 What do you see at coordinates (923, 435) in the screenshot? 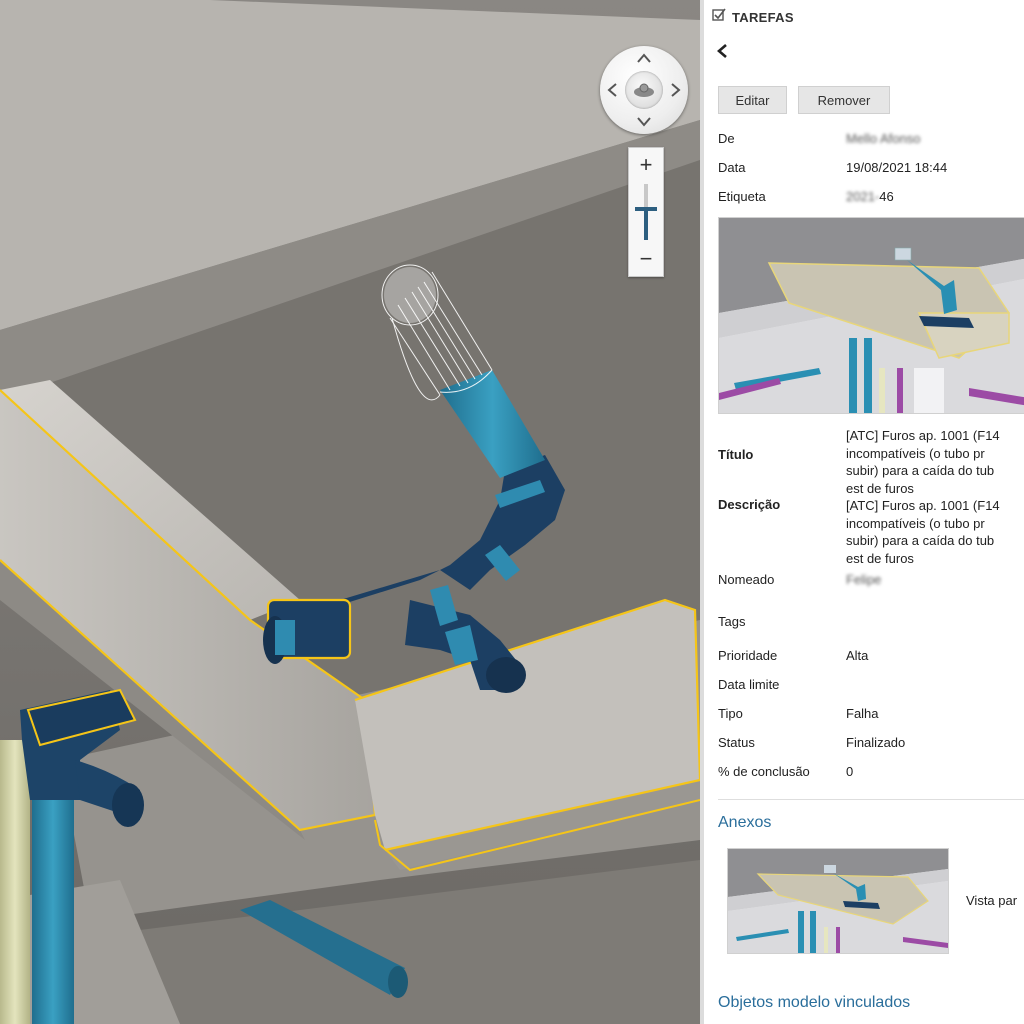
I see `title-line: [ATC] Furos ap. 1001 (F14` at bounding box center [923, 435].